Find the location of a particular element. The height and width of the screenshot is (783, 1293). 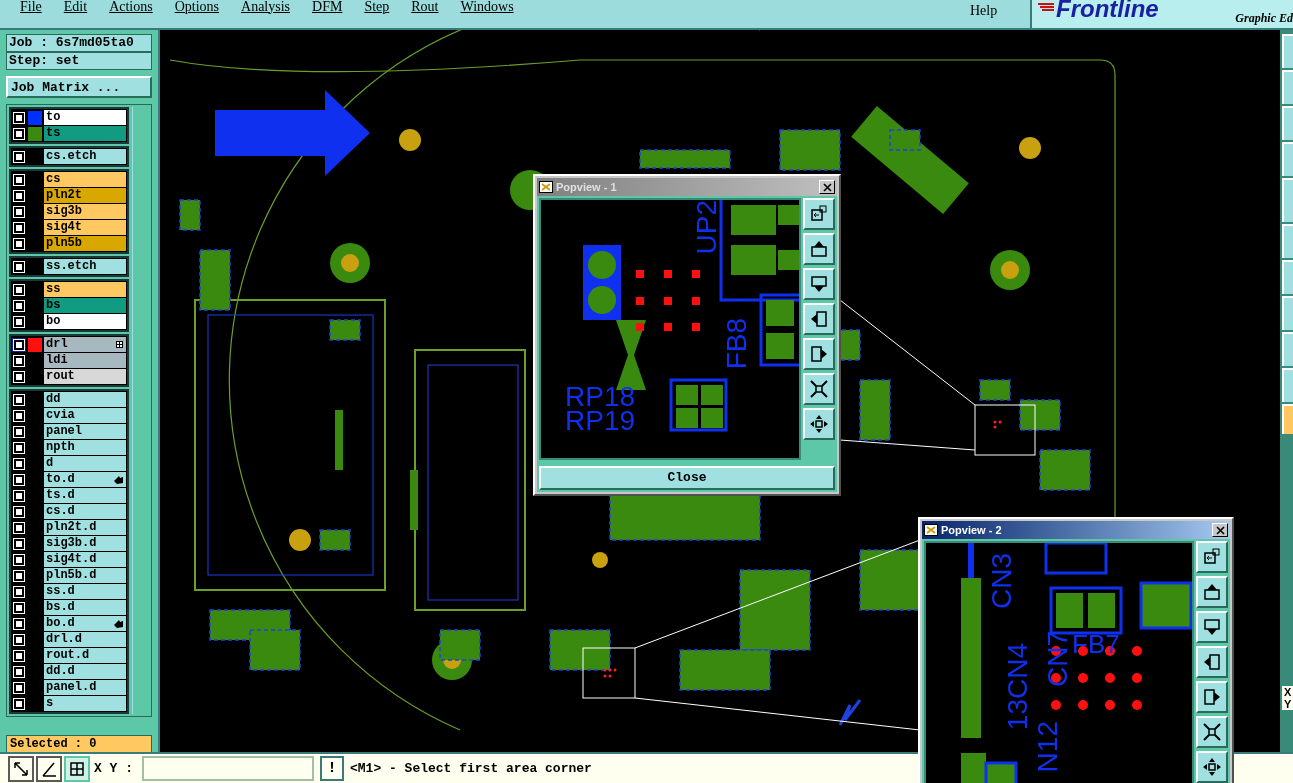

menu-item: Actions is located at coordinates (131, 7).